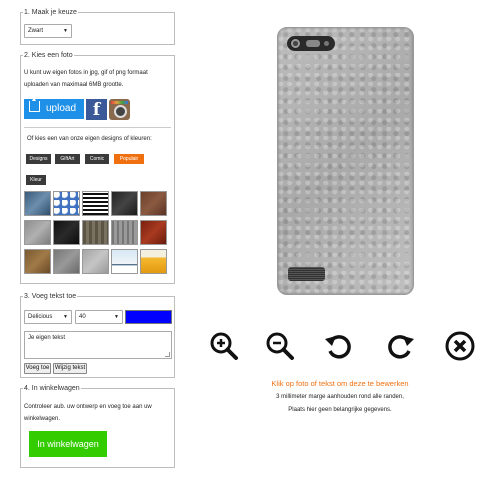 This screenshot has height=500, width=500. I want to click on upload-button: upload, so click(54, 108).